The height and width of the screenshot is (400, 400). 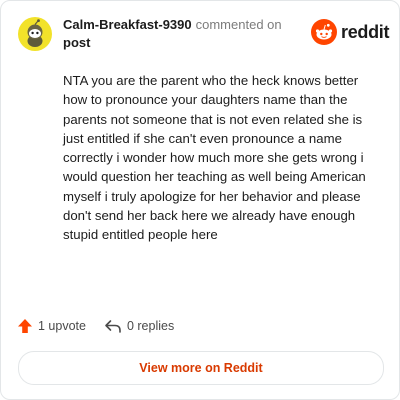 I want to click on view-more-button: View more on Reddit, so click(x=201, y=368).